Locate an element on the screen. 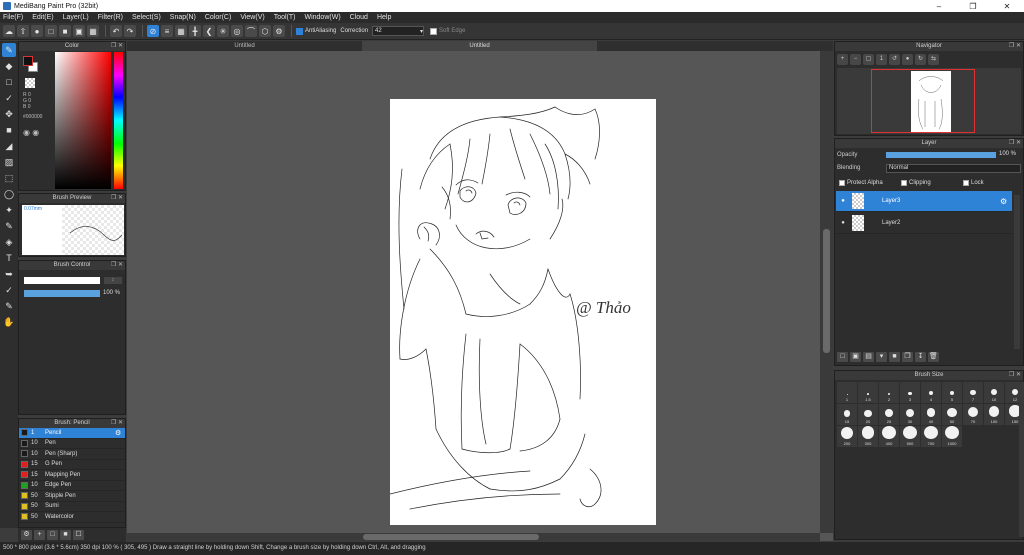  canvas-vertical-scrollbar is located at coordinates (826, 292).